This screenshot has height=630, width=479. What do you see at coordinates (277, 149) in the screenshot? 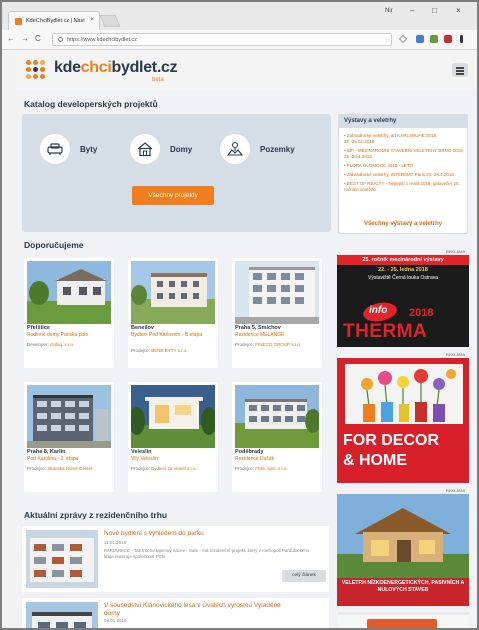
I see `catalog-item-label: Pozemky` at bounding box center [277, 149].